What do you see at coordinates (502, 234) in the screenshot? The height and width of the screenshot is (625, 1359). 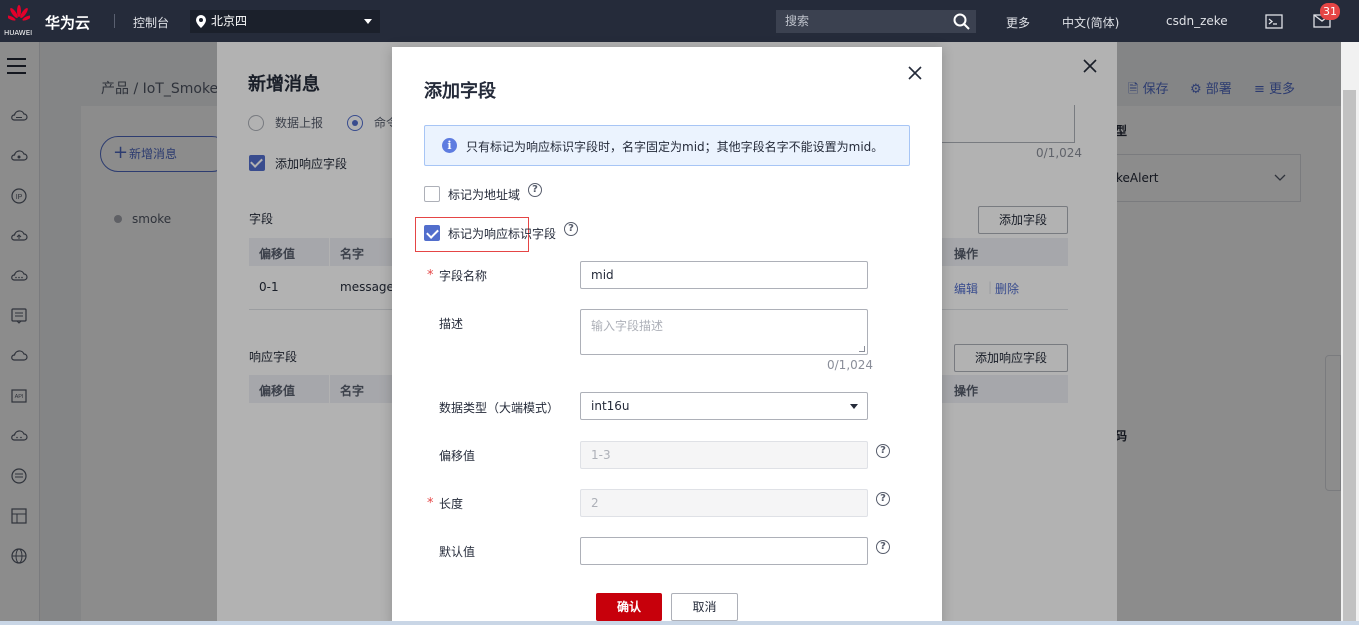 I see `mark-response-id-label: 标记为响应标识字段` at bounding box center [502, 234].